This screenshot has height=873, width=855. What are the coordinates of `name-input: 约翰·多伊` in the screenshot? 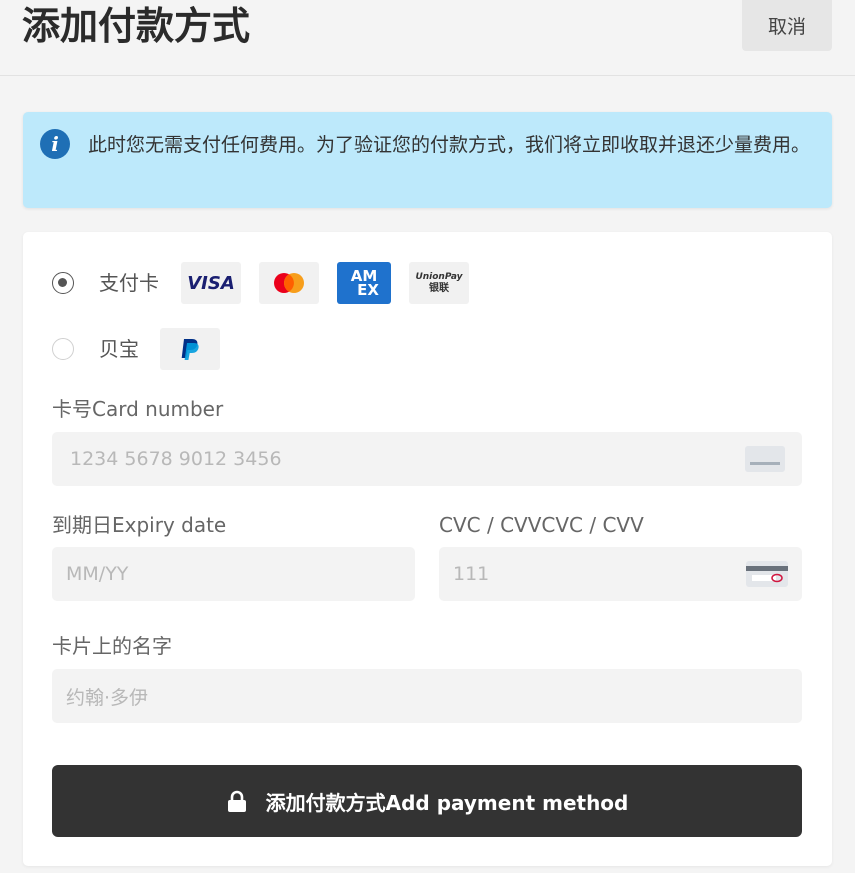 It's located at (427, 696).